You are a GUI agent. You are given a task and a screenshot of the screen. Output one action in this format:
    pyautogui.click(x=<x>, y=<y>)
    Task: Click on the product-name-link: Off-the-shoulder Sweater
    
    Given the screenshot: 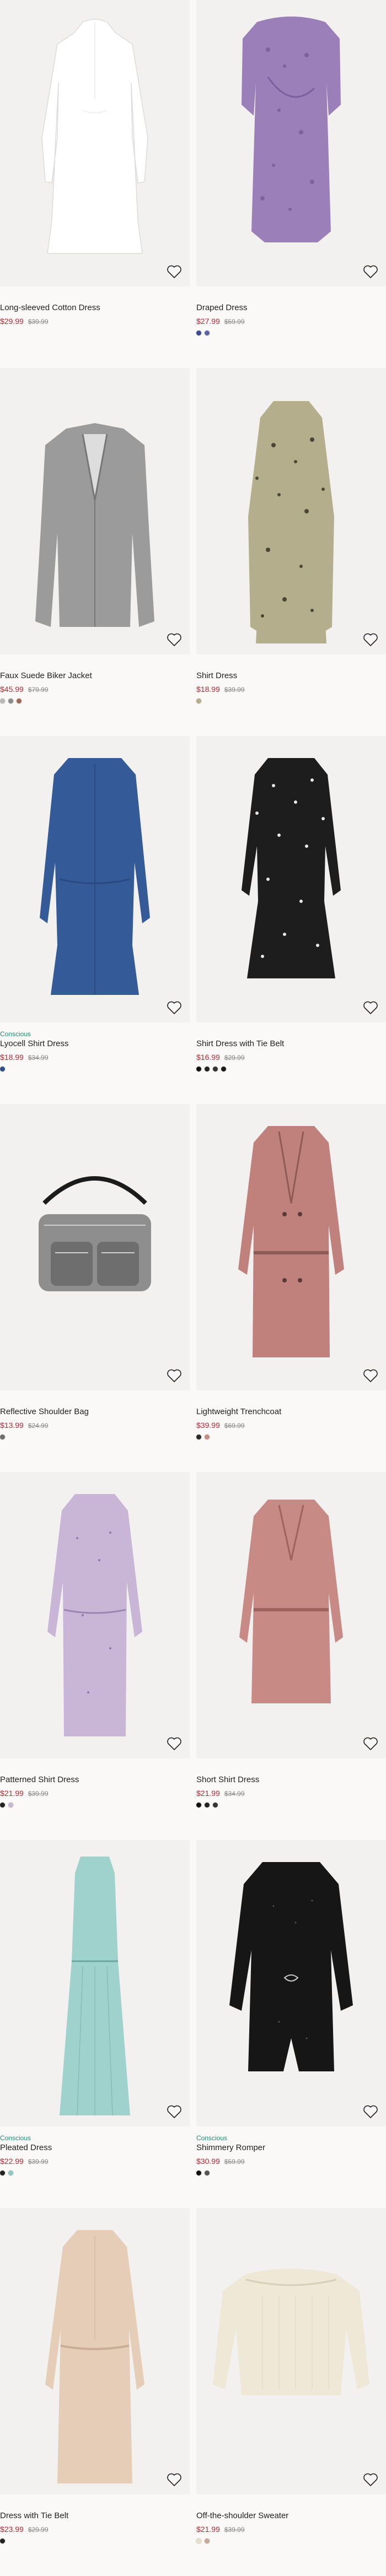 What is the action you would take?
    pyautogui.click(x=291, y=2515)
    